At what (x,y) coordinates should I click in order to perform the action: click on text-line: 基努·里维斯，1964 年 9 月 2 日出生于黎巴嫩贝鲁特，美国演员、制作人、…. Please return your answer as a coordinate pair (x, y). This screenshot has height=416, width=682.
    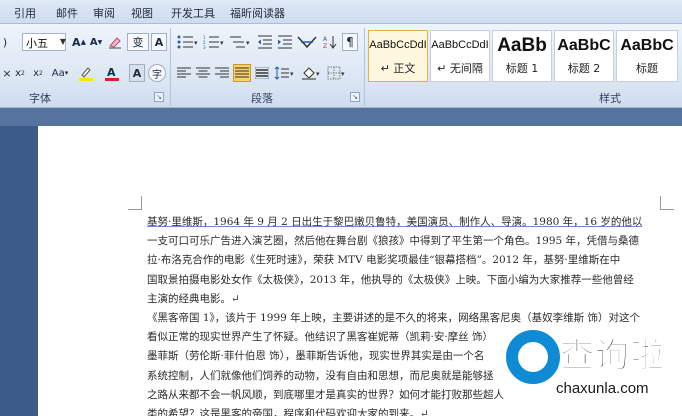
    Looking at the image, I should click on (395, 222).